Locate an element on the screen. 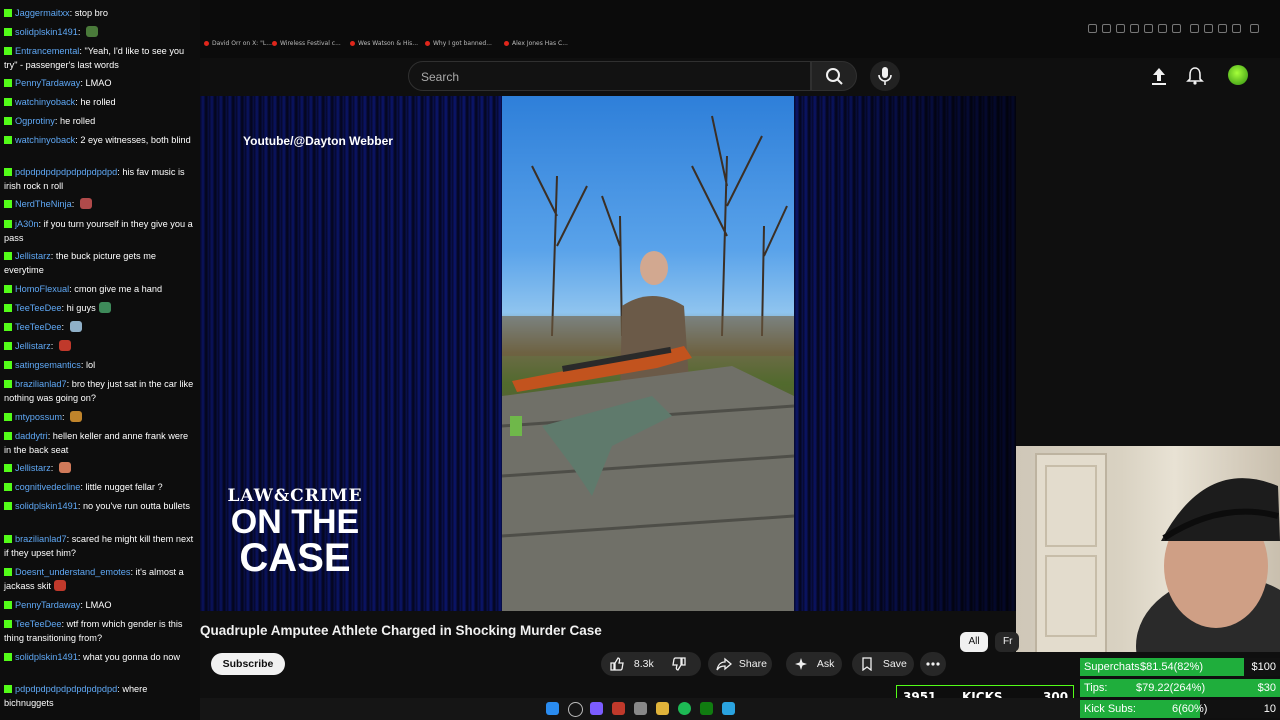 This screenshot has width=1280, height=720. xbox-icon is located at coordinates (706, 708).